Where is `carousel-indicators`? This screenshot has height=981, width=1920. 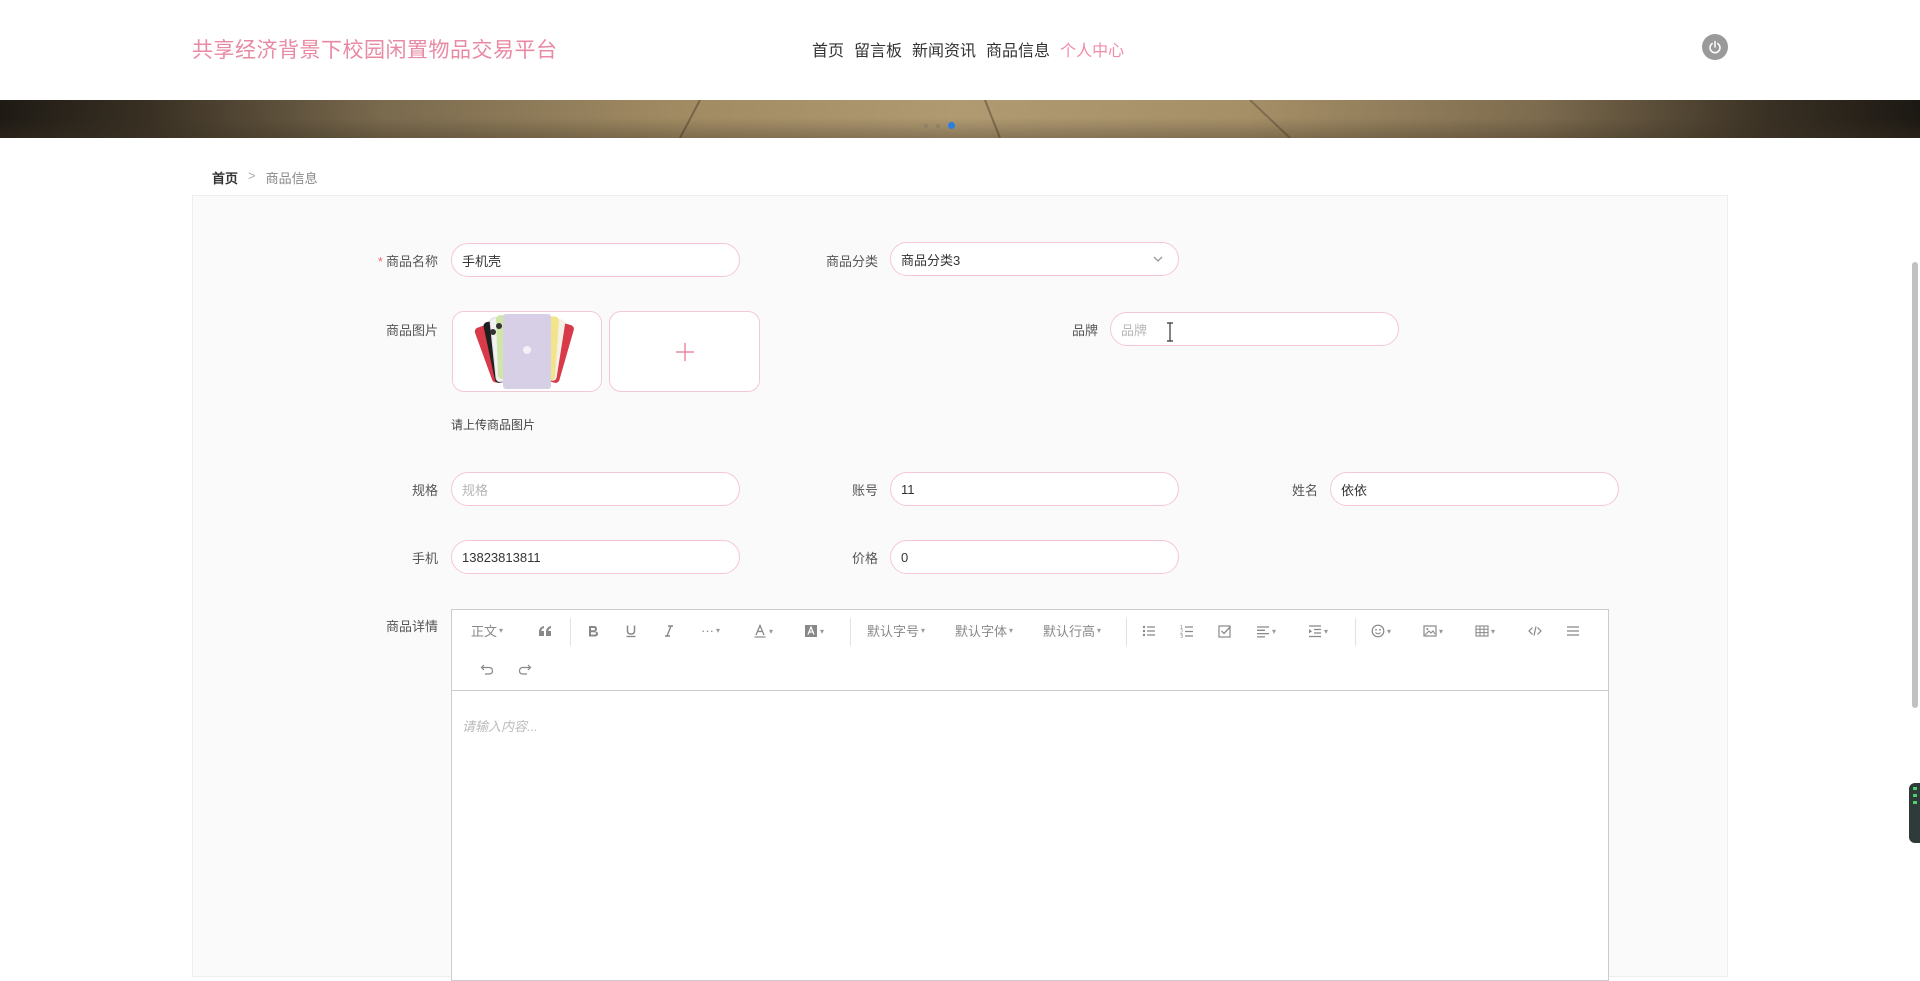 carousel-indicators is located at coordinates (939, 125).